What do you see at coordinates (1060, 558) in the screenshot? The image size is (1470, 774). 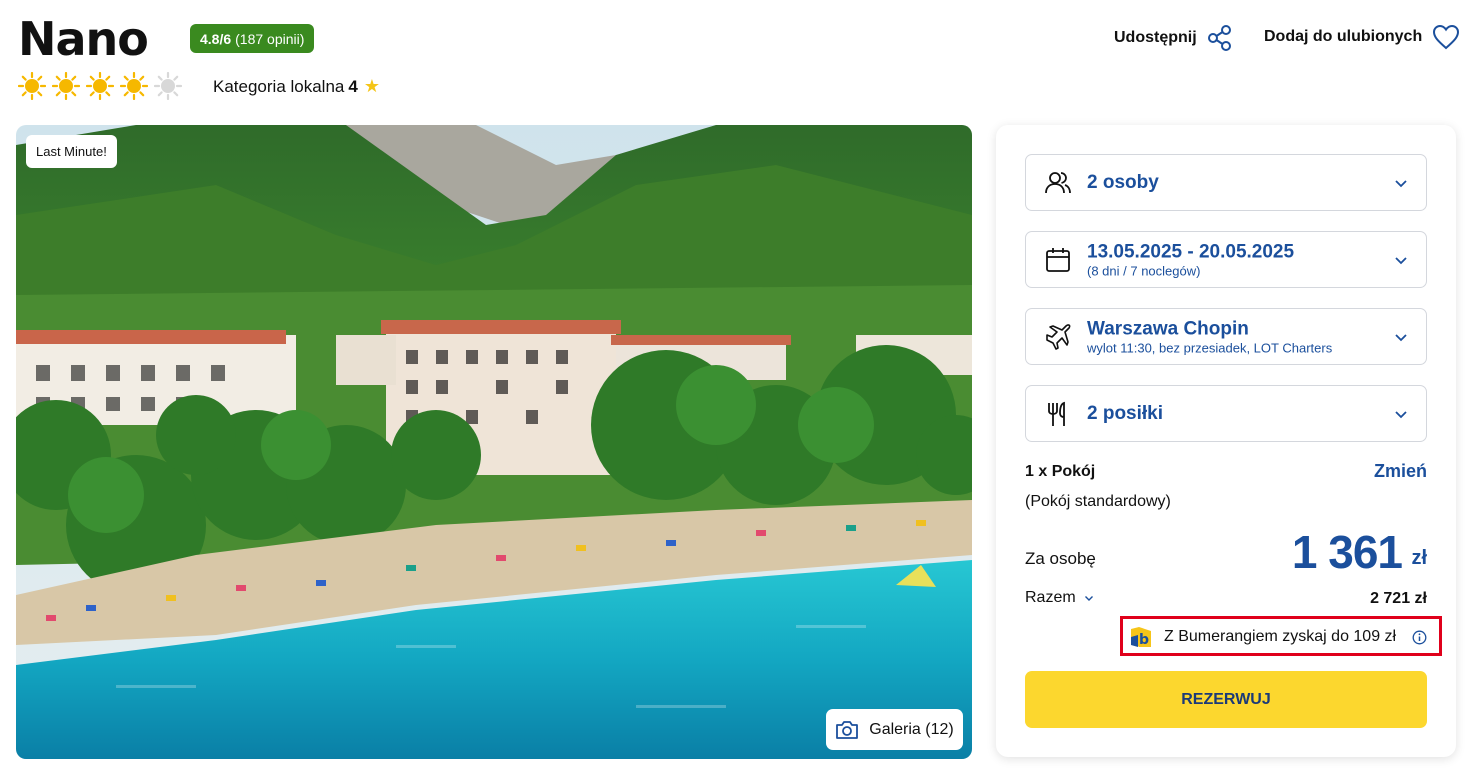 I see `per-person-label: Za osobę` at bounding box center [1060, 558].